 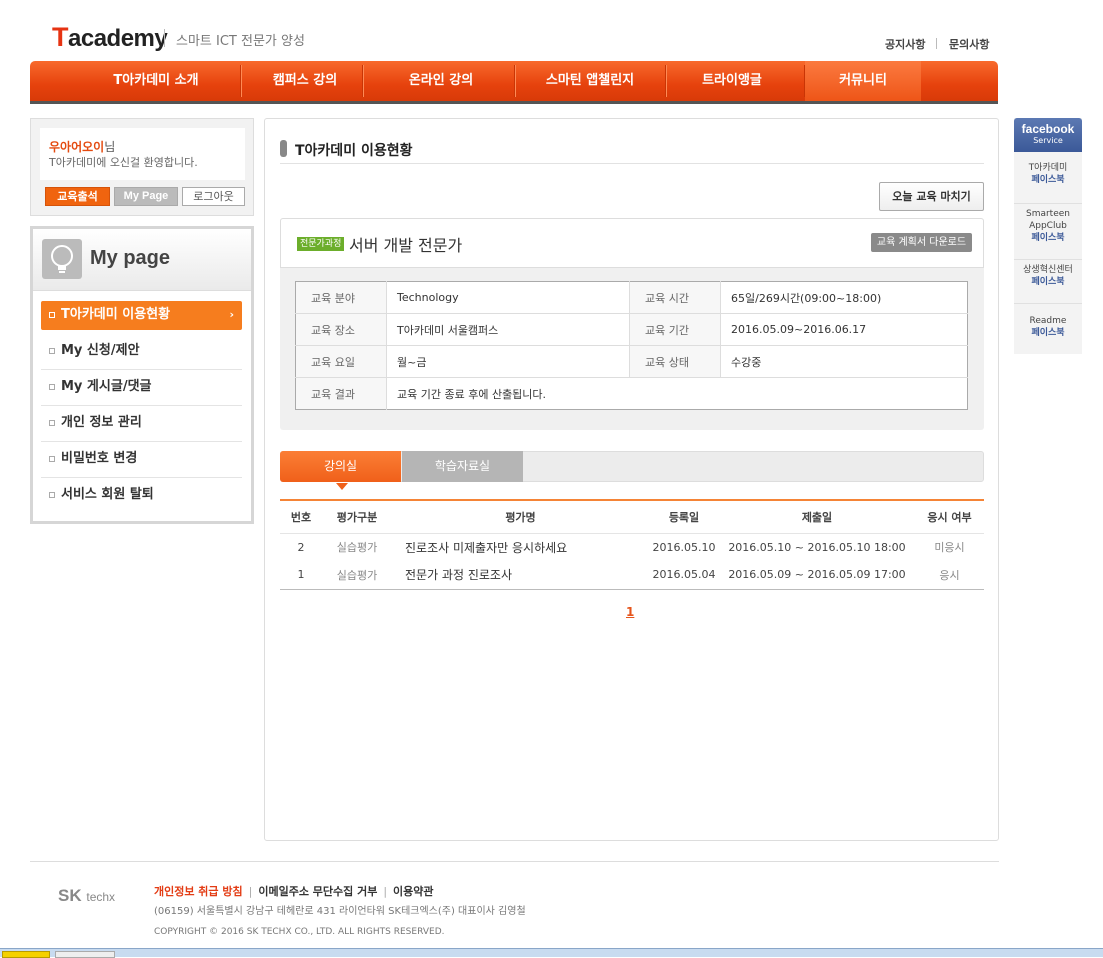 What do you see at coordinates (77, 147) in the screenshot?
I see `username-value: 우아어오이` at bounding box center [77, 147].